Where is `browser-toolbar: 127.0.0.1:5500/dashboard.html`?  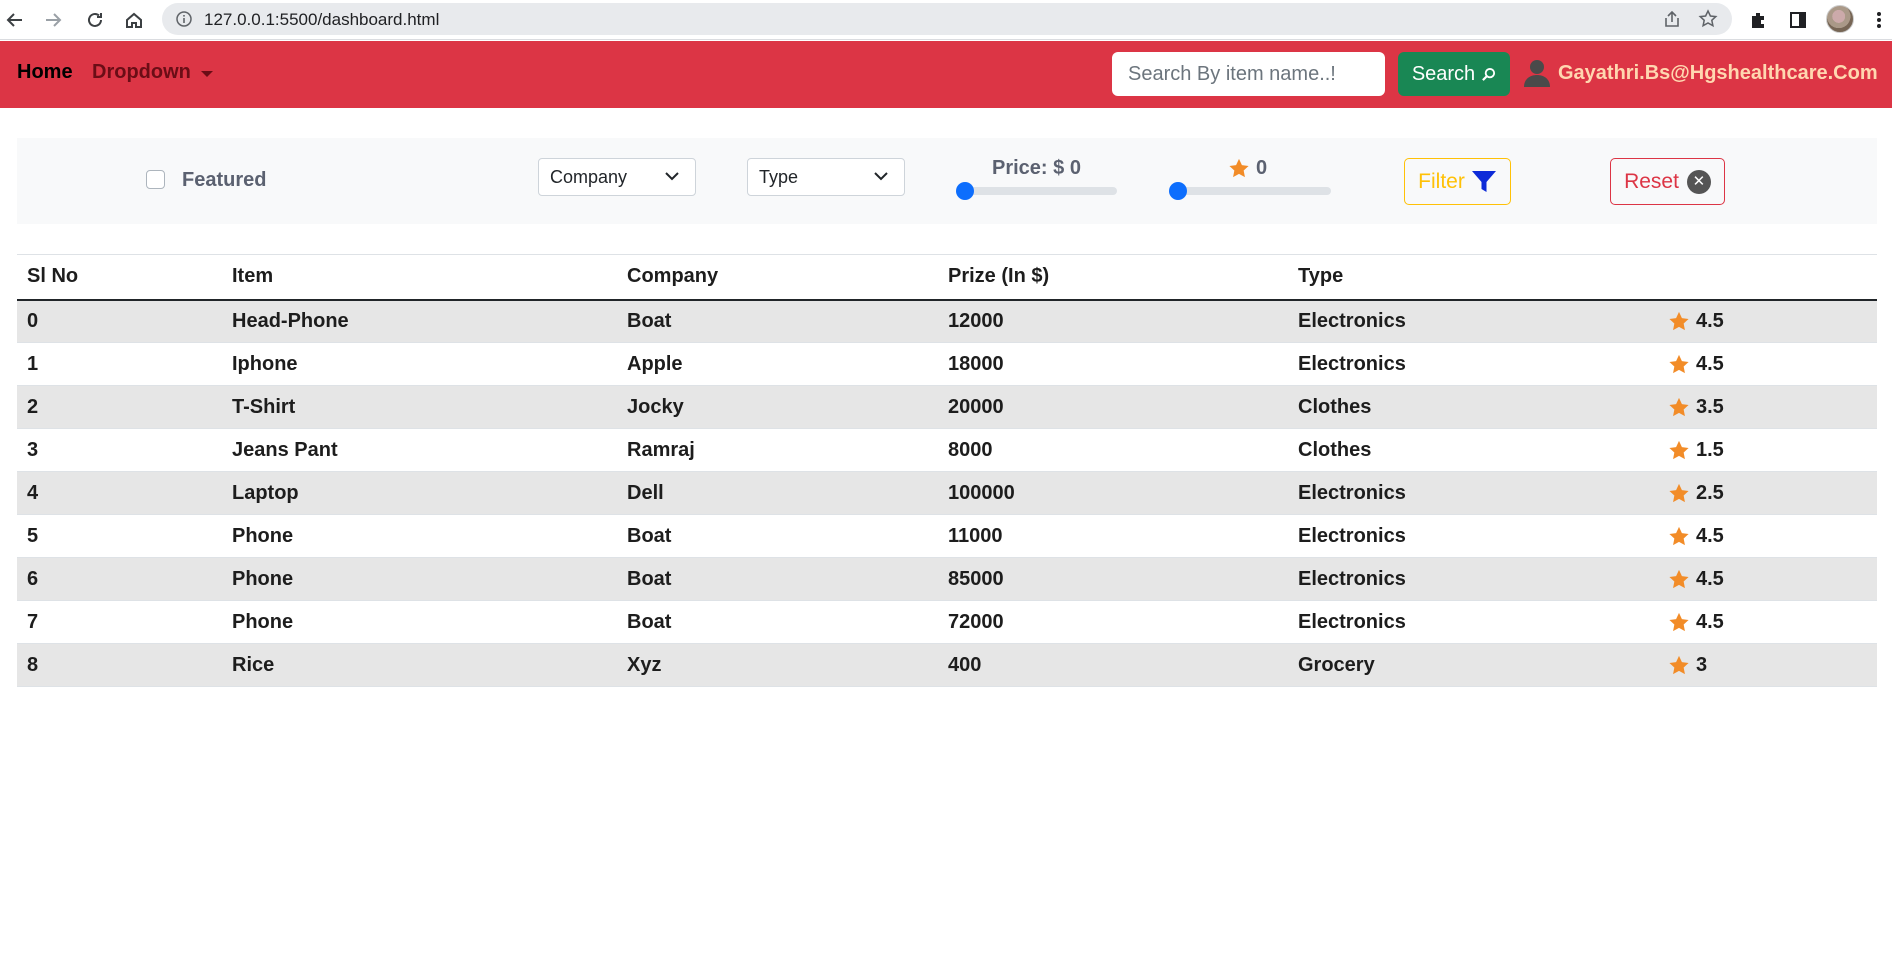
browser-toolbar: 127.0.0.1:5500/dashboard.html is located at coordinates (946, 20).